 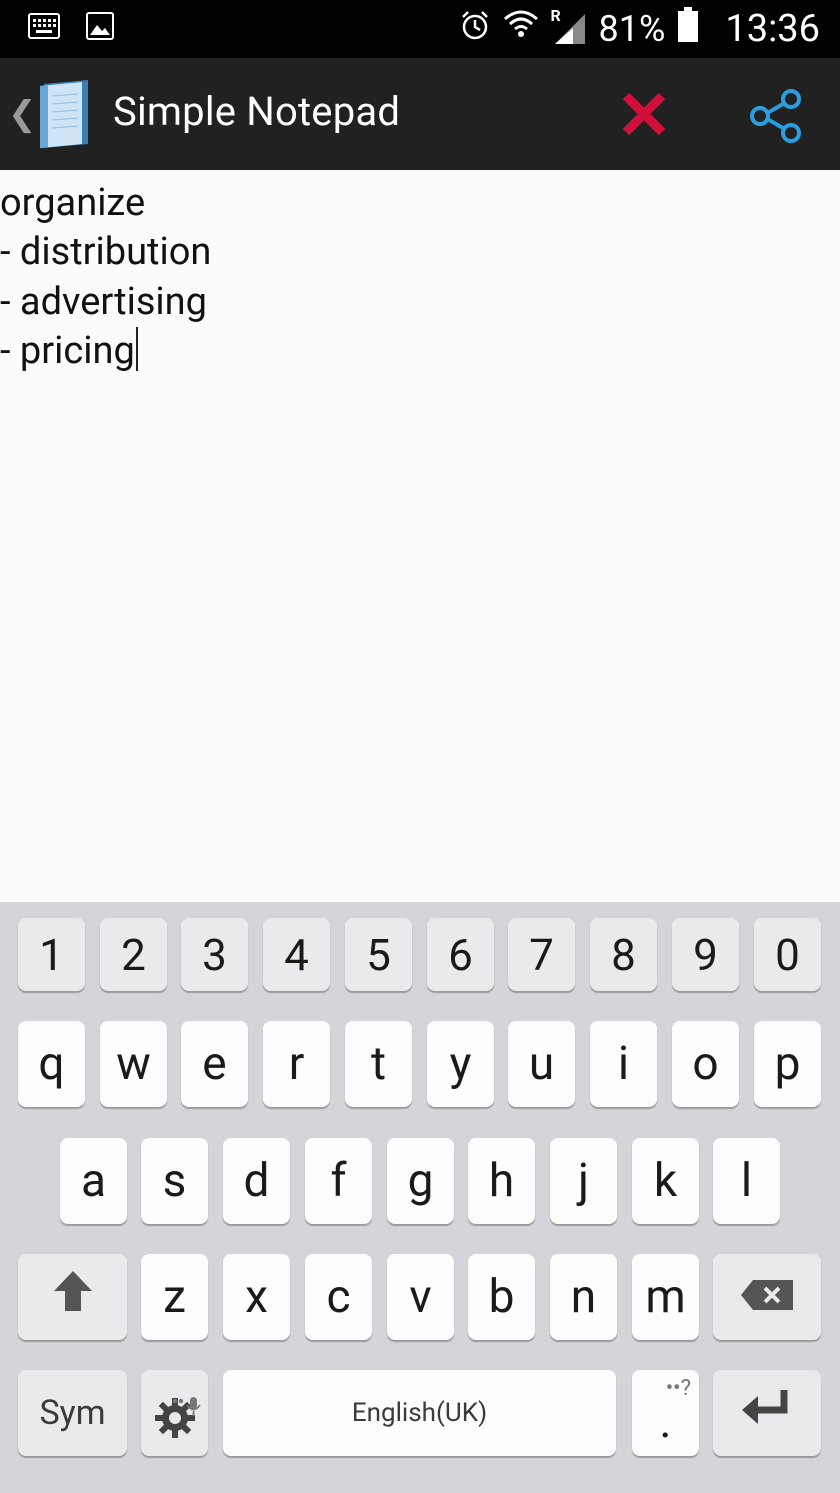 I want to click on key-p: p, so click(x=787, y=1064).